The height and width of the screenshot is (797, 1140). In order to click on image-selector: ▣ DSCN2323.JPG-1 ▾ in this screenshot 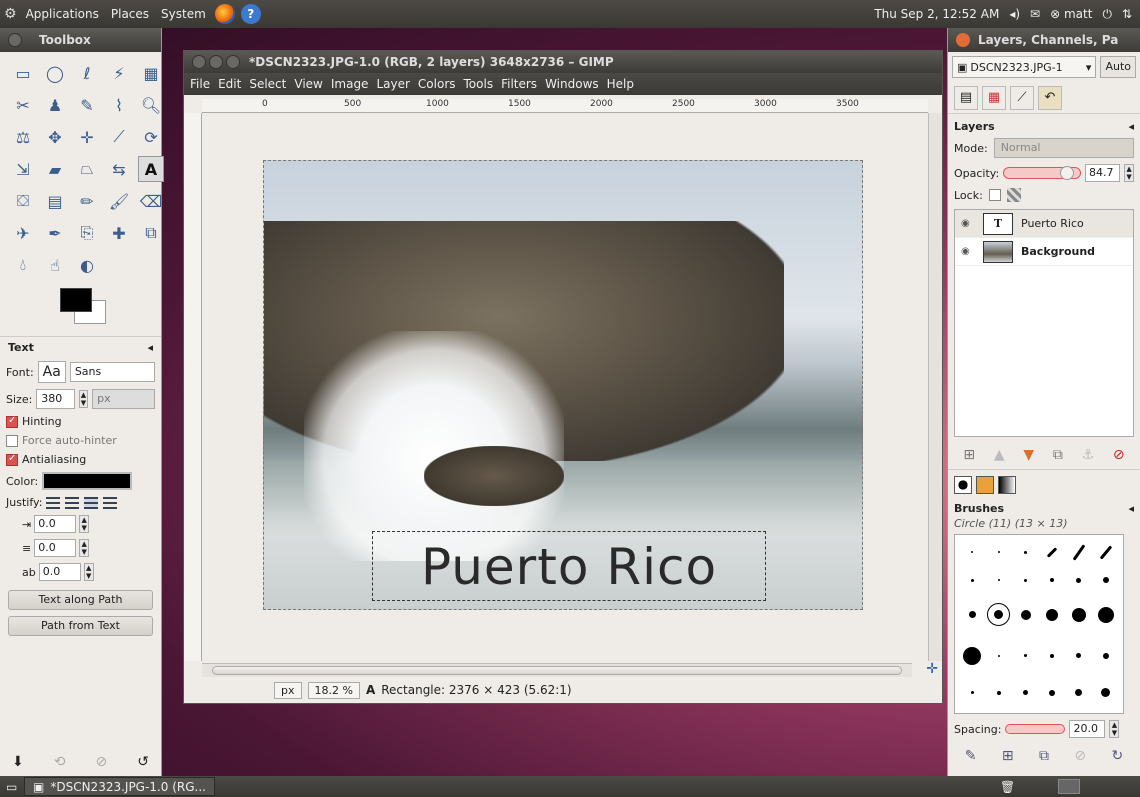, I will do `click(1024, 67)`.